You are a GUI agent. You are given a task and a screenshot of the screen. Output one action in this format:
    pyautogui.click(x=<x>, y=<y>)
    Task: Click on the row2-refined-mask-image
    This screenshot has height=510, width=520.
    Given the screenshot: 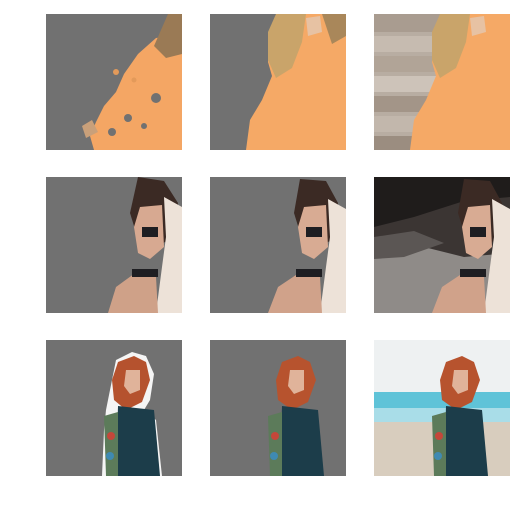 What is the action you would take?
    pyautogui.click(x=278, y=245)
    